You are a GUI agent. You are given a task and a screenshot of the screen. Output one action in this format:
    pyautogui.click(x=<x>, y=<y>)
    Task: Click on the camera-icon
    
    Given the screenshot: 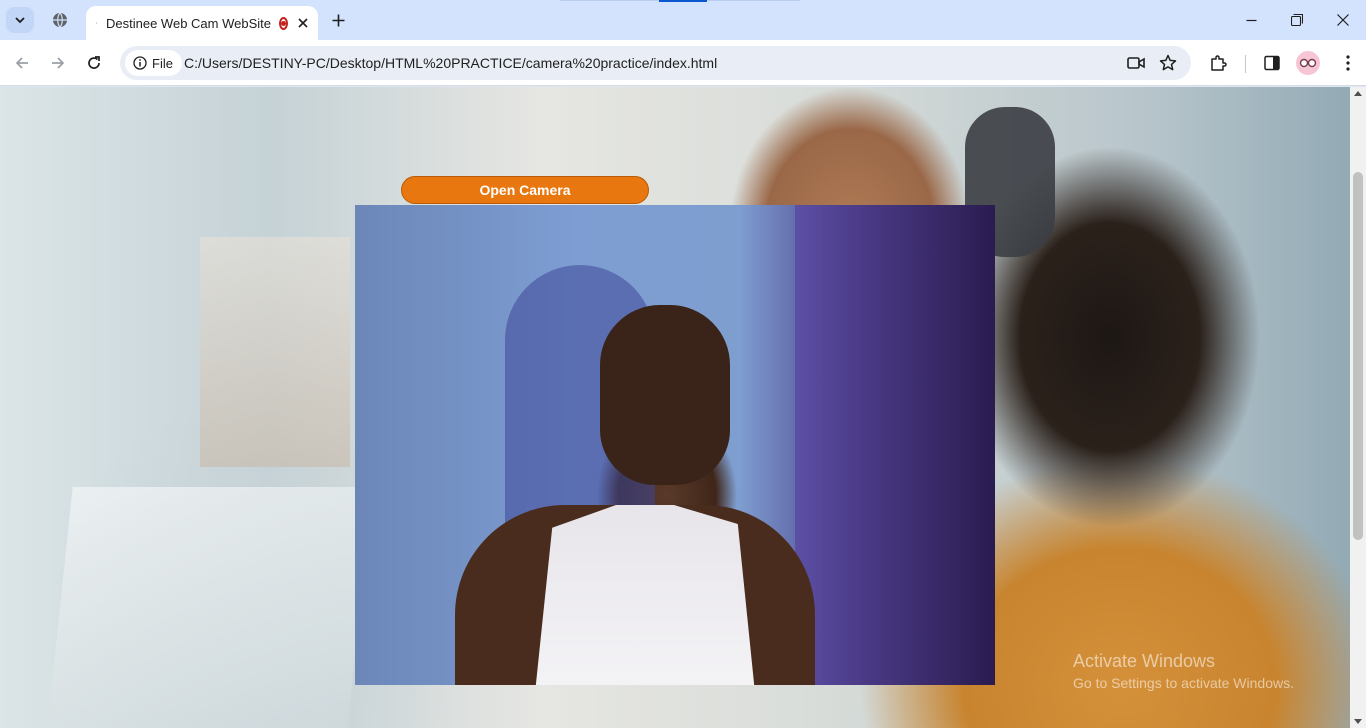 What is the action you would take?
    pyautogui.click(x=1136, y=63)
    